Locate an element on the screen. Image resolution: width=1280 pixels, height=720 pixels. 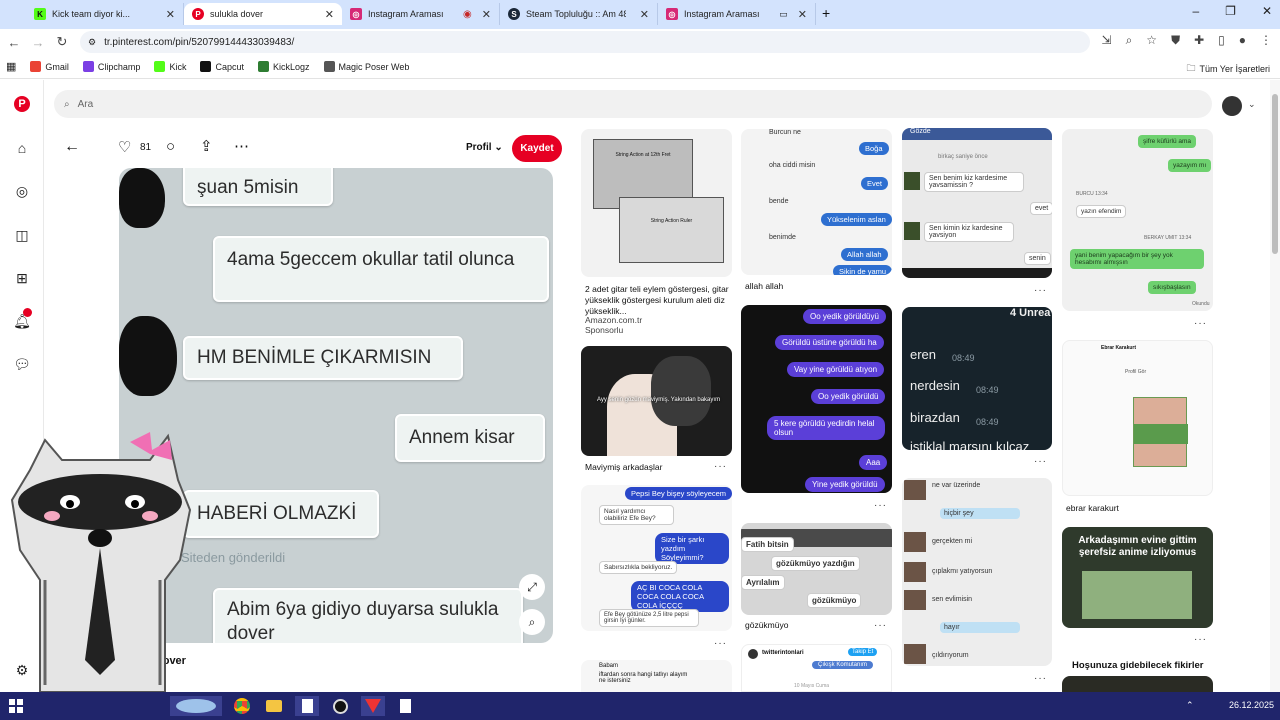
search-bar: ⌕ Ara is located at coordinates (633, 104).